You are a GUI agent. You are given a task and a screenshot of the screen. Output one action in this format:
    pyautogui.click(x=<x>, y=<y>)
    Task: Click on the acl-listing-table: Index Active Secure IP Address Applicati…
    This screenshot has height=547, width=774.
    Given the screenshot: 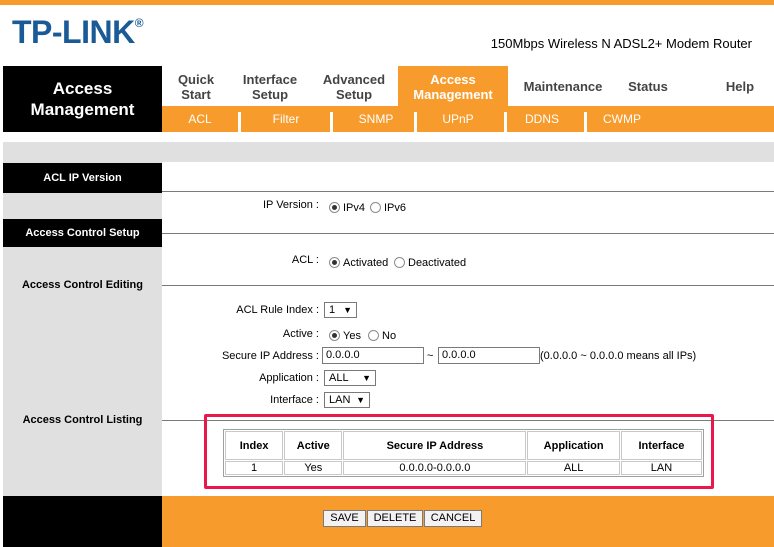 What is the action you would take?
    pyautogui.click(x=463, y=453)
    